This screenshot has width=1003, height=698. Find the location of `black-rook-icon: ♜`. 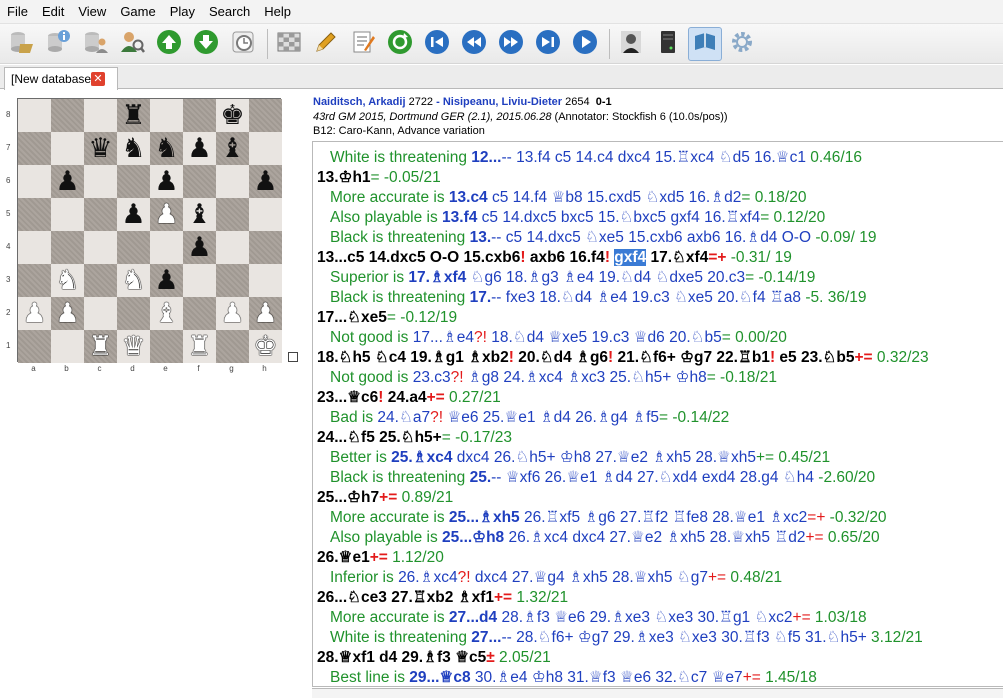

black-rook-icon: ♜ is located at coordinates (133, 115).